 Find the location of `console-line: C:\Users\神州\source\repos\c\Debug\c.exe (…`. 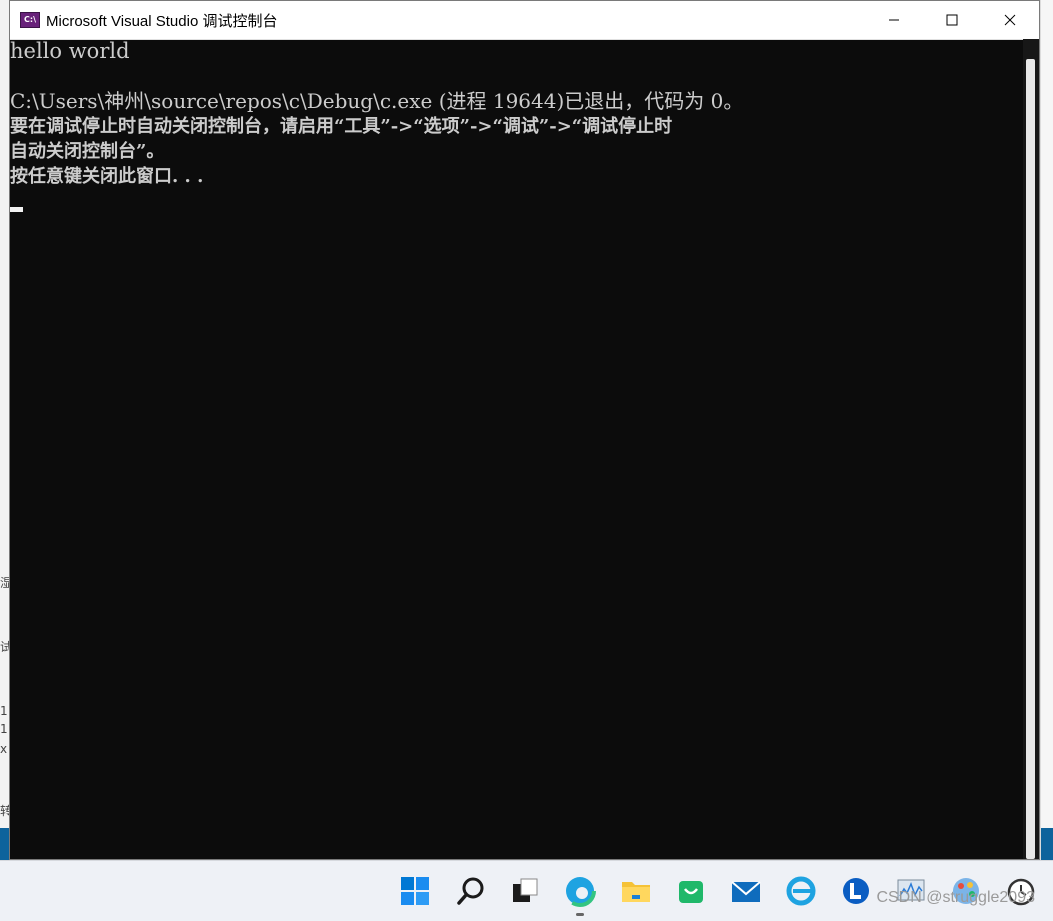

console-line: C:\Users\神州\source\repos\c\Debug\c.exe (… is located at coordinates (516, 101).